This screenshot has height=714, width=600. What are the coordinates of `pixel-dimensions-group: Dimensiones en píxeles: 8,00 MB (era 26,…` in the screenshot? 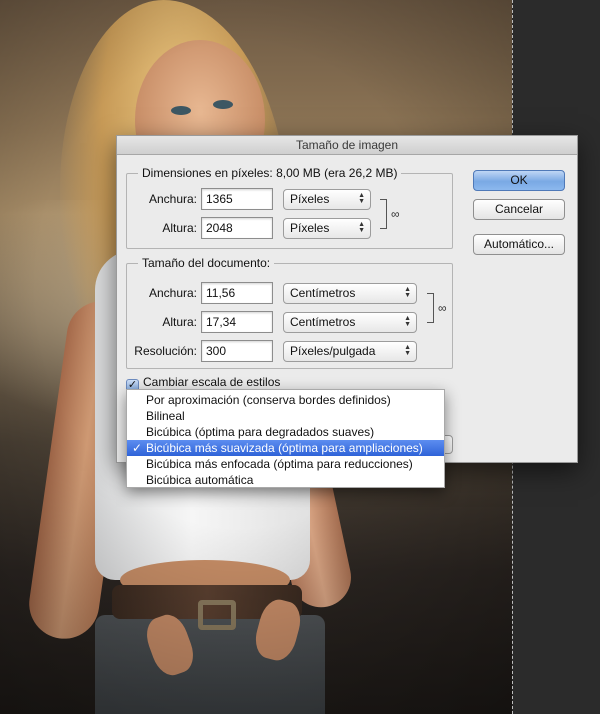 It's located at (289, 207).